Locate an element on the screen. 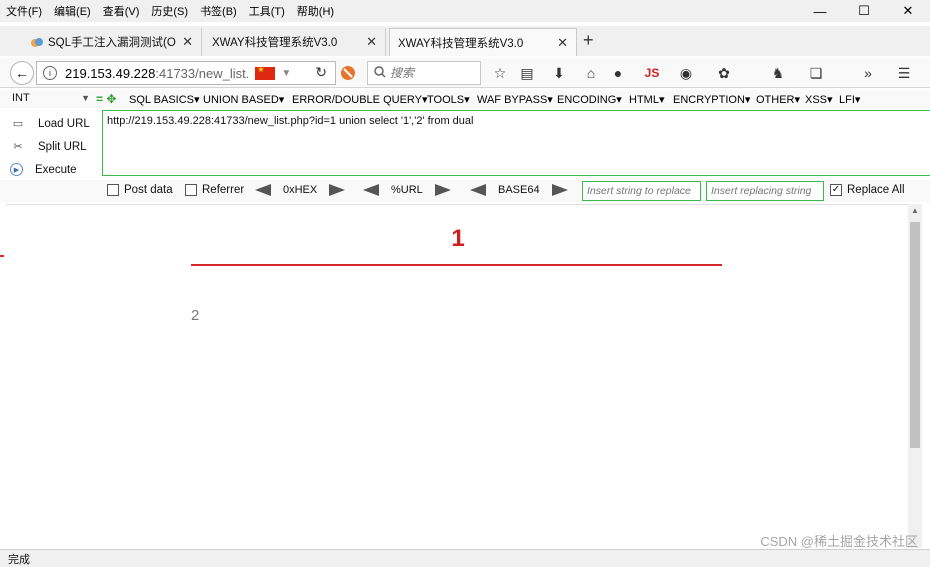 The height and width of the screenshot is (567, 930). replace-all-label: Replace All is located at coordinates (876, 190).